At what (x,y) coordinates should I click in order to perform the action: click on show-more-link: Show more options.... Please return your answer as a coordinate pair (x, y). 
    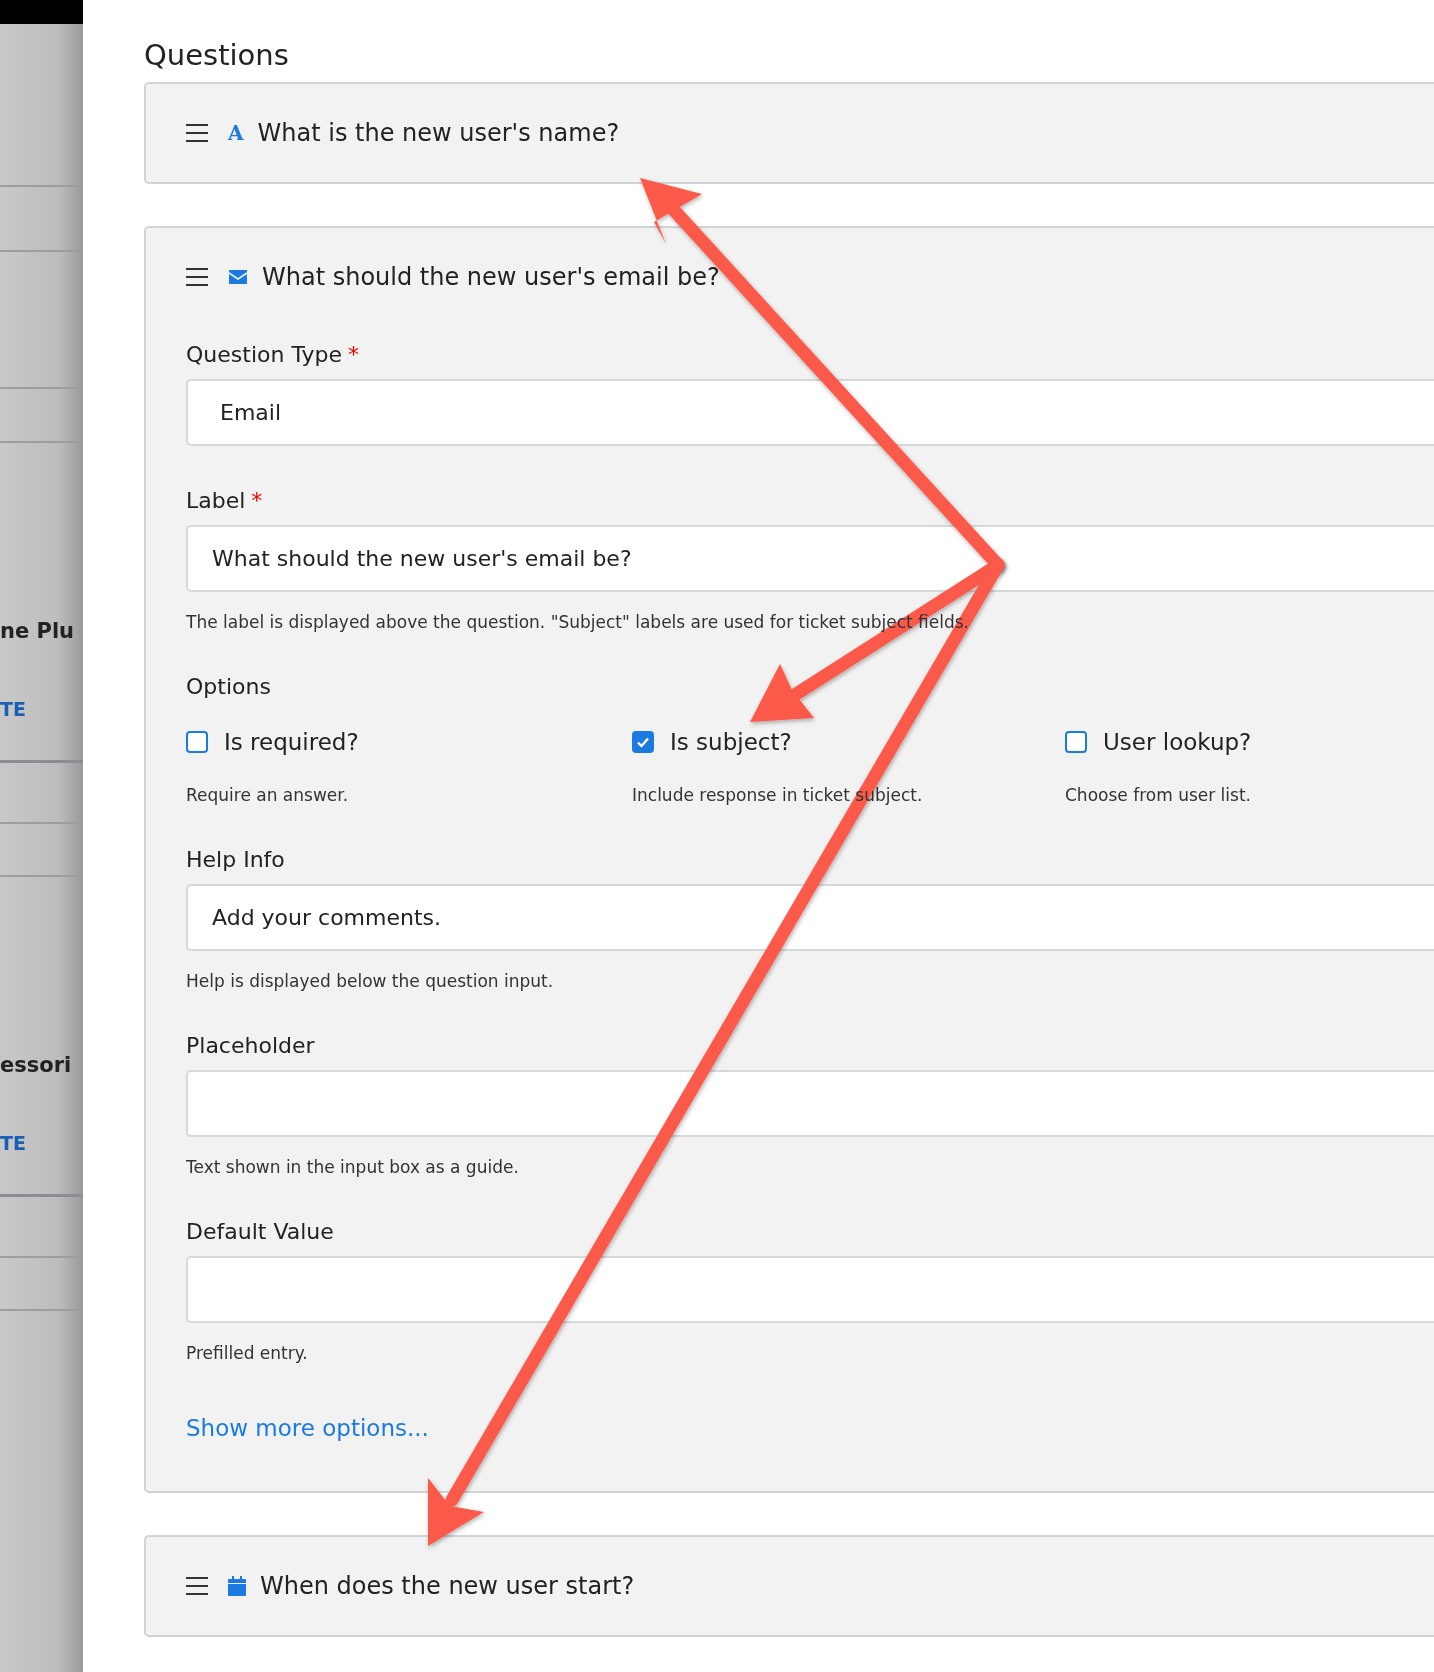
    Looking at the image, I should click on (307, 1428).